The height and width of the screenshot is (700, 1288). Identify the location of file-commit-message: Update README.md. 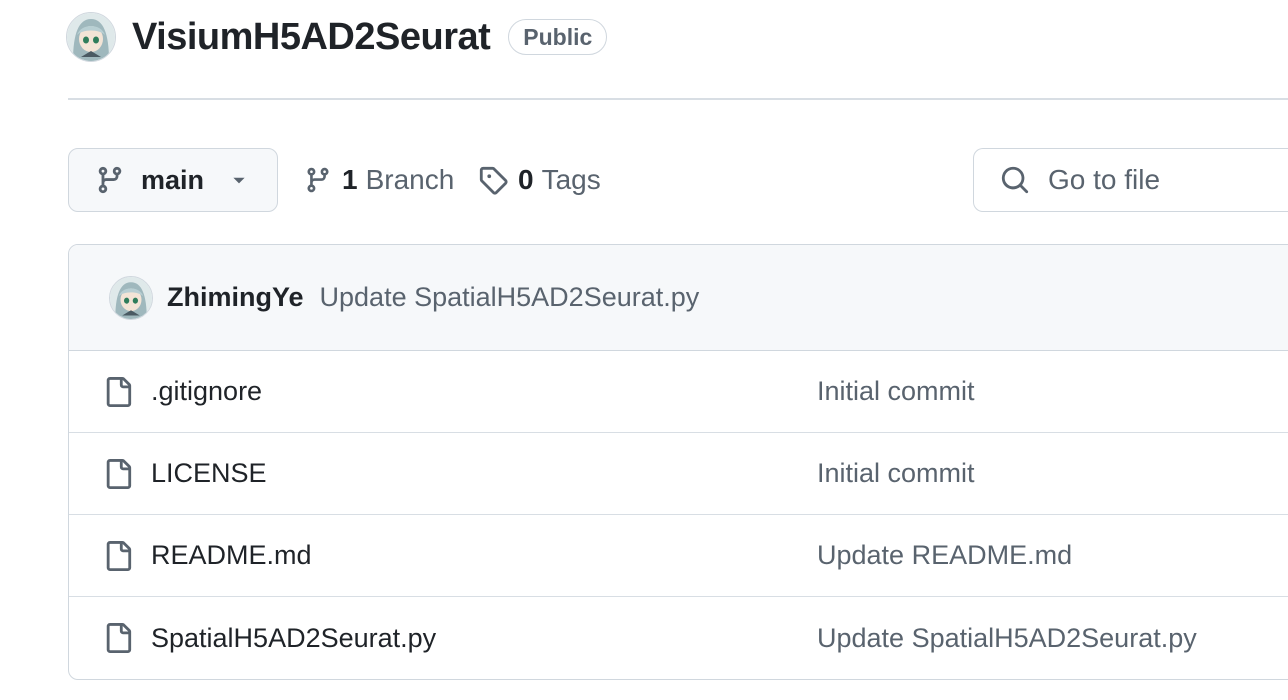
(944, 555).